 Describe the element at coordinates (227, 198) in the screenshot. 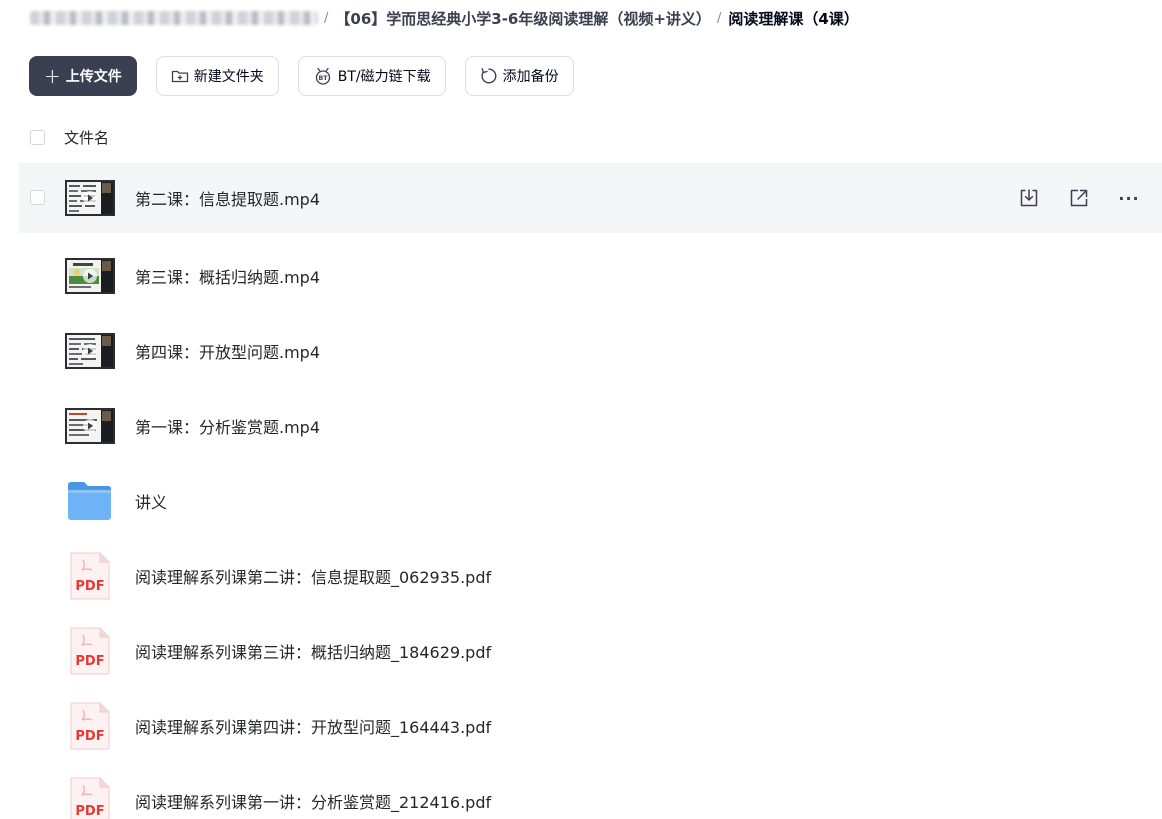

I see `file-name: 第二课：信息提取题.mp4` at that location.